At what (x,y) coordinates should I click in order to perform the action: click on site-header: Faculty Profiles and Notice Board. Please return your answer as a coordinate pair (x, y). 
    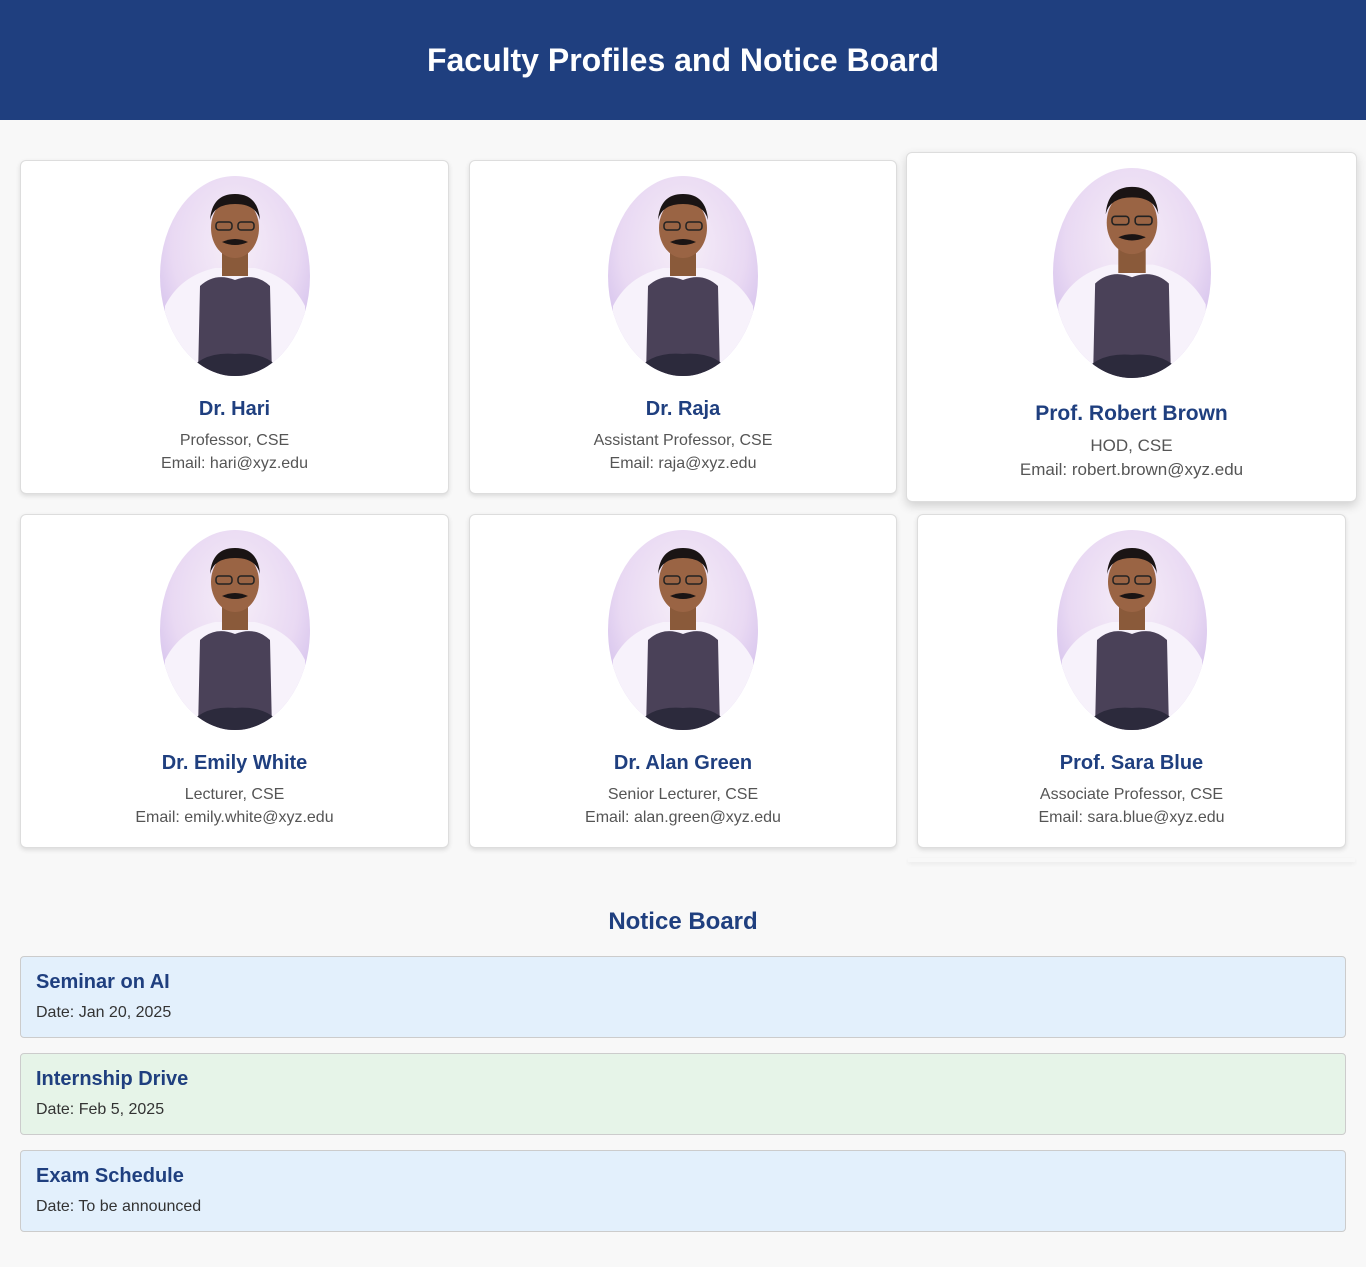
    Looking at the image, I should click on (683, 60).